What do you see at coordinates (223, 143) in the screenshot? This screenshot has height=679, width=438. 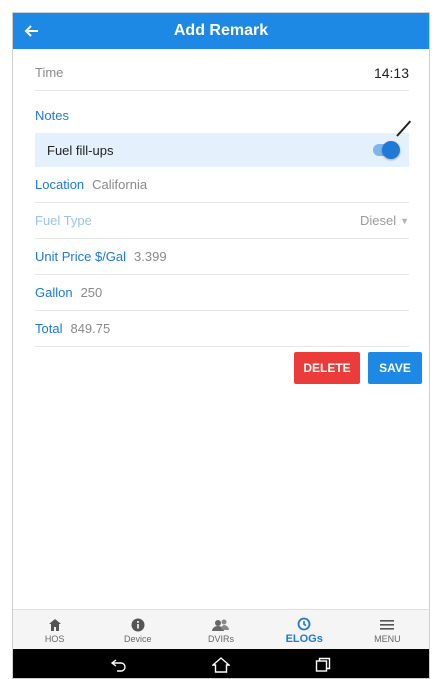 I see `fuel-fillups-row: Fuel fill-ups` at bounding box center [223, 143].